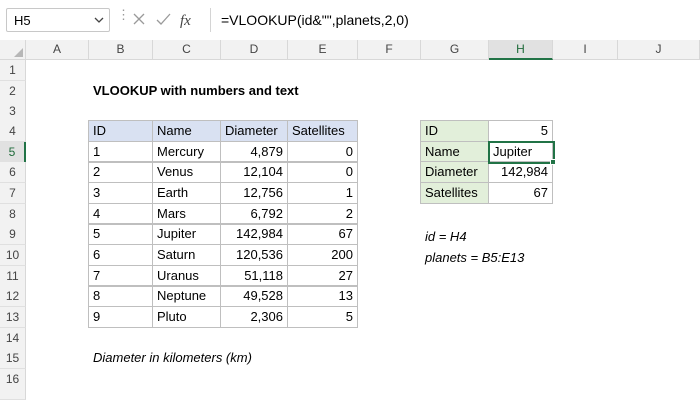 The image size is (700, 400). Describe the element at coordinates (219, 358) in the screenshot. I see `footnote: Diameter in kilometers (km)` at that location.